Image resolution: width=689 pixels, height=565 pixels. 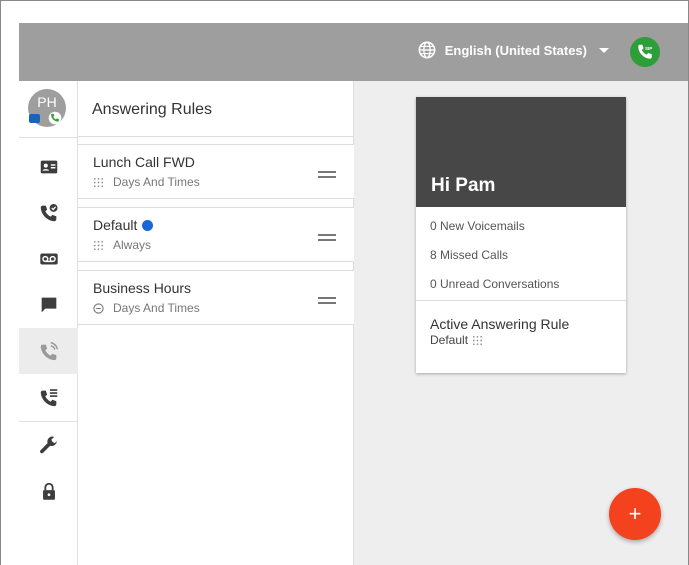 I want to click on chat-status-icon, so click(x=34, y=118).